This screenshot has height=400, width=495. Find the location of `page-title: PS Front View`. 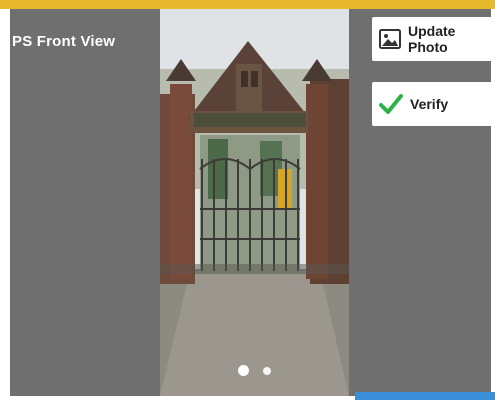

page-title: PS Front View is located at coordinates (64, 41).